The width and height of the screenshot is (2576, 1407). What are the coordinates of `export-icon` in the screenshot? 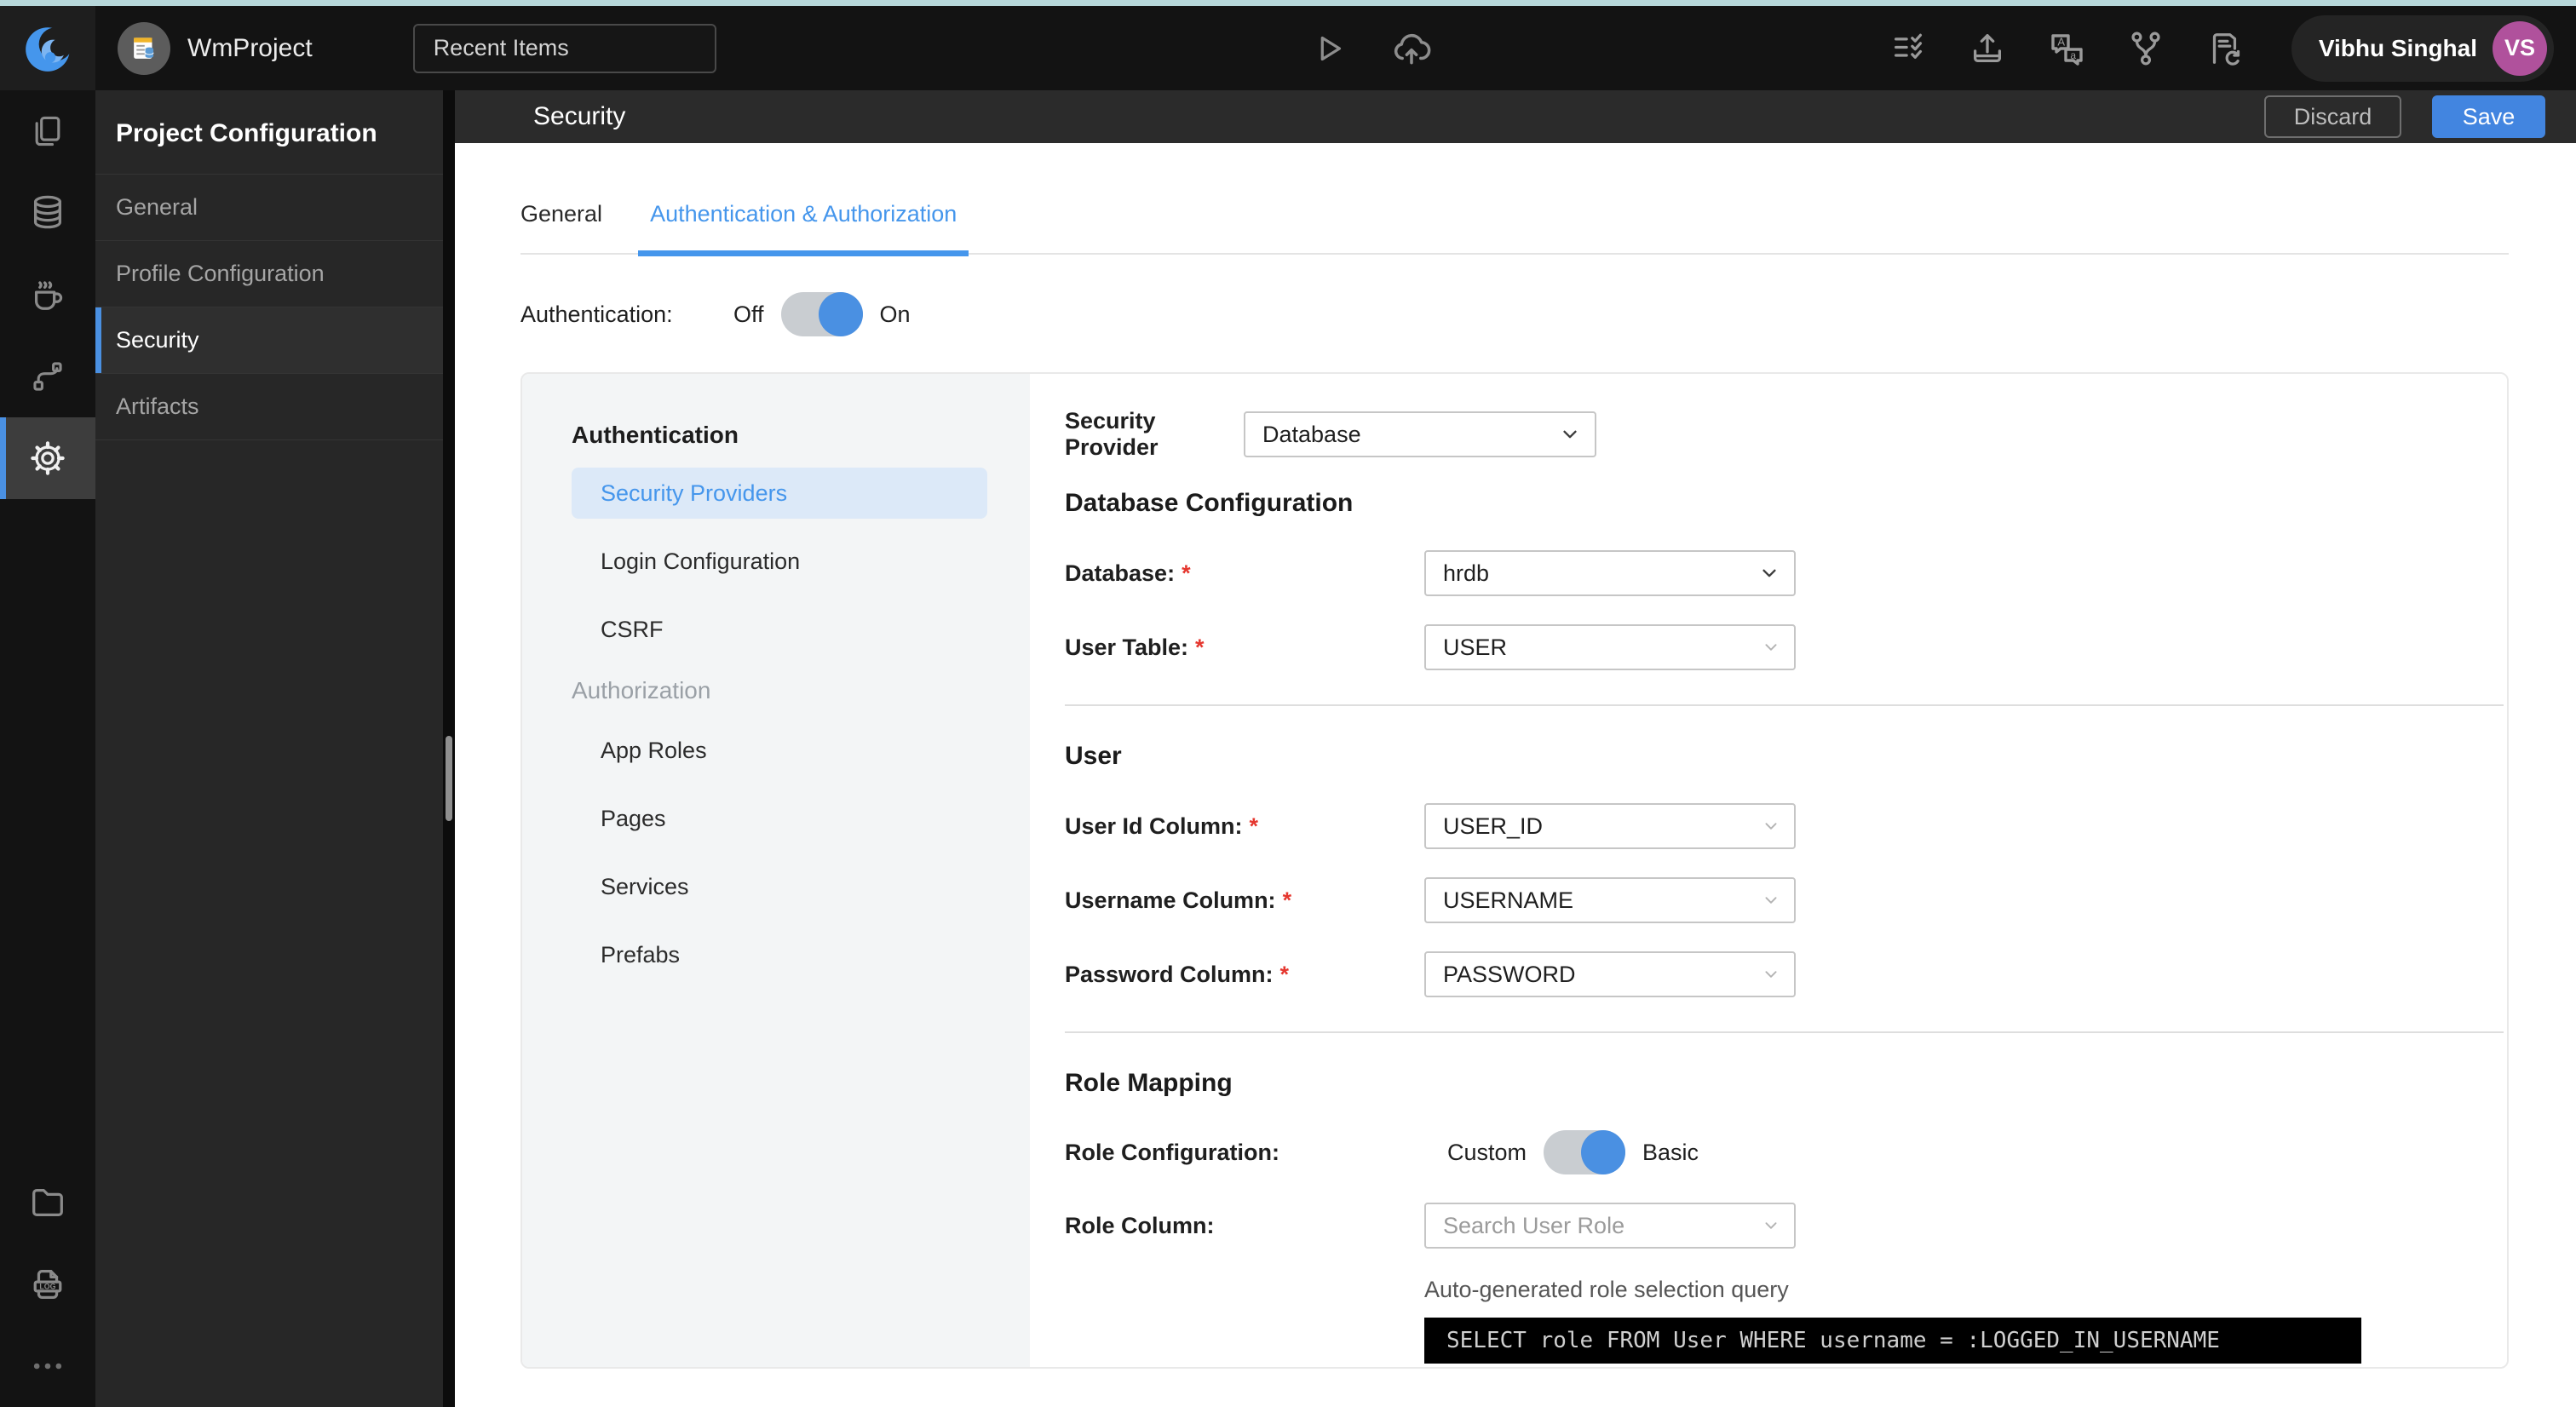 It's located at (1987, 48).